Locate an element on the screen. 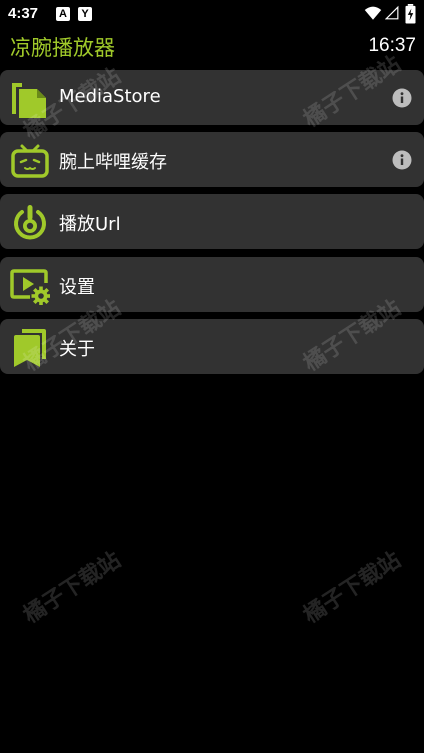 This screenshot has width=424, height=753. app-clock: 16:37 is located at coordinates (392, 45).